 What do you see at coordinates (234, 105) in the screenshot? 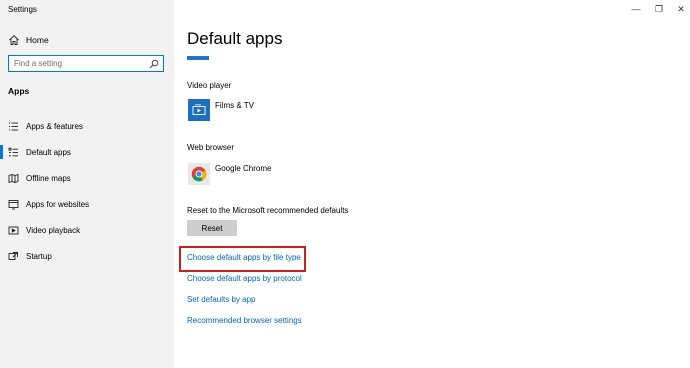
I see `video-player-app-name: Films & TV` at bounding box center [234, 105].